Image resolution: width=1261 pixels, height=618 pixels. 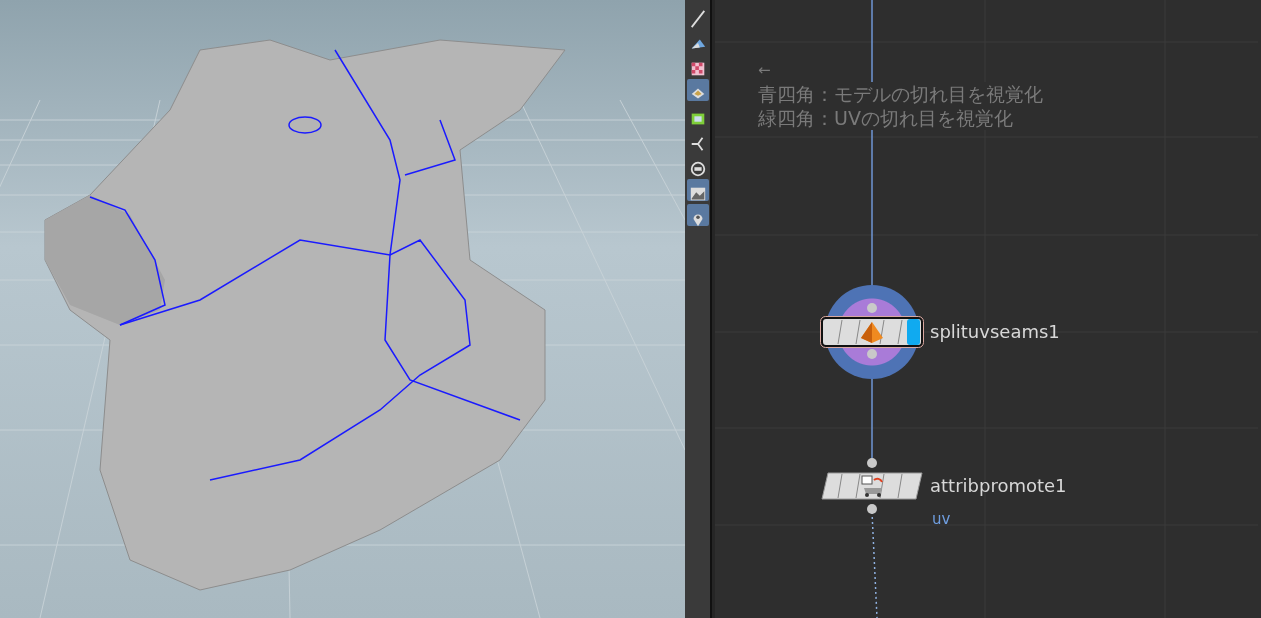 I want to click on sticky-note-text: 緑四角：UVの切れ目を視覚化, so click(x=885, y=118).